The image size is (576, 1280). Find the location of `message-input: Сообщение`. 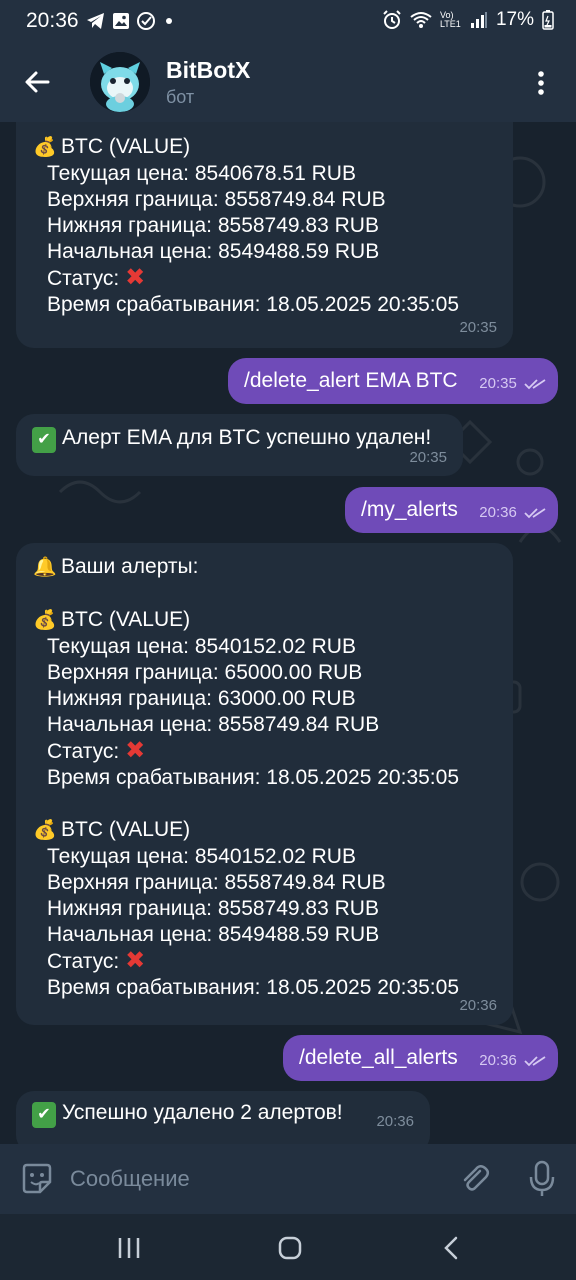

message-input: Сообщение is located at coordinates (130, 1179).